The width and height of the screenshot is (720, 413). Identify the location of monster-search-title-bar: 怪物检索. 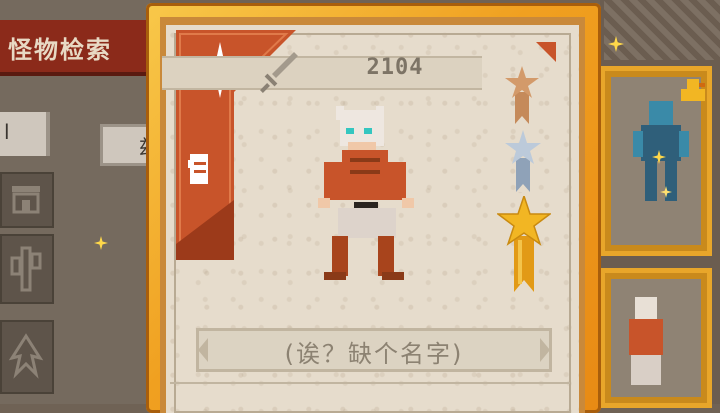
(80, 48).